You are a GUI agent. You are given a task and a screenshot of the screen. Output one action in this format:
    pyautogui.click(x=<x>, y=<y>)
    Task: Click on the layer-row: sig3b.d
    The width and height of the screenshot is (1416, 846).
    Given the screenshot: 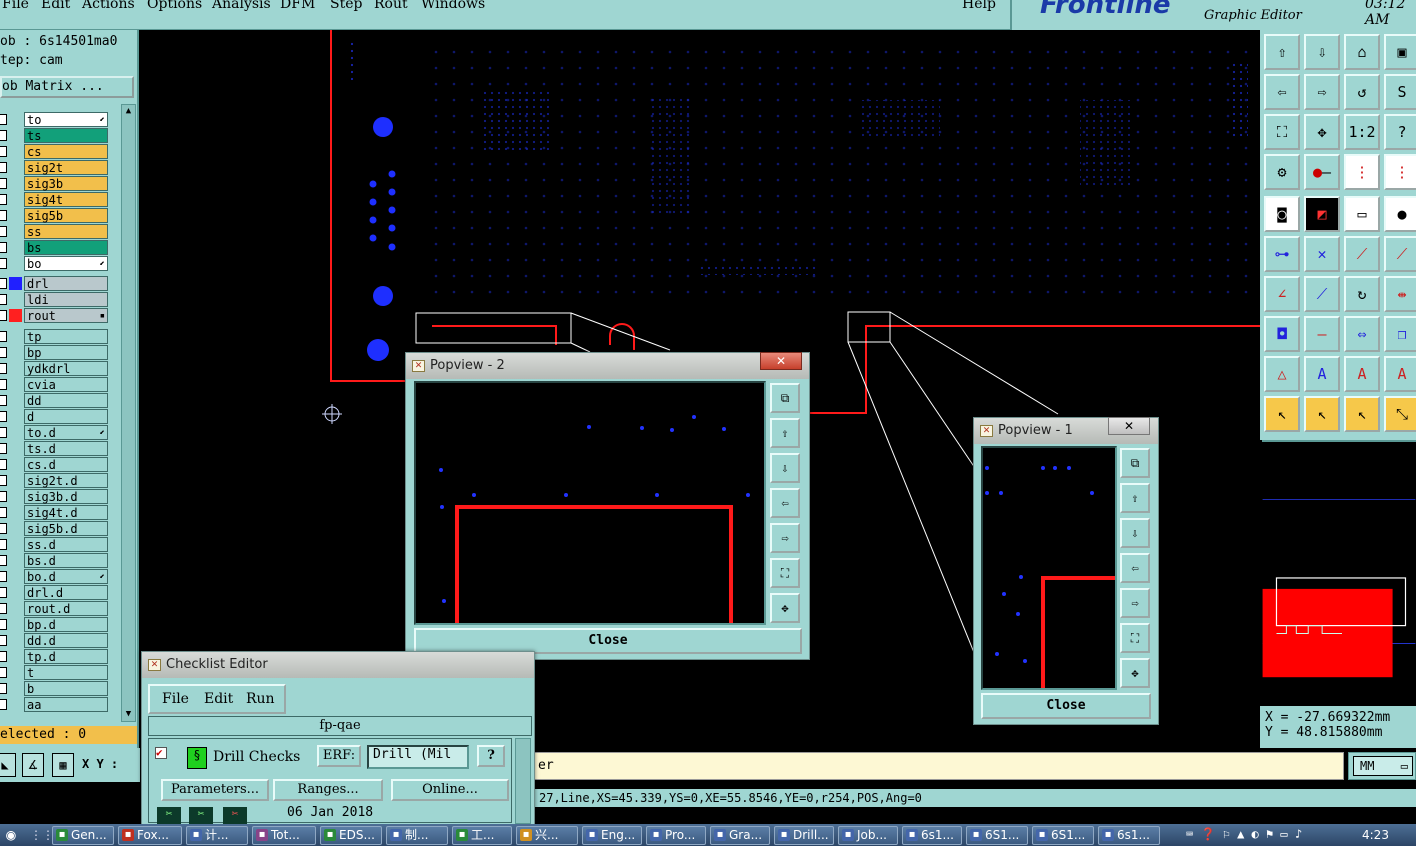 What is the action you would take?
    pyautogui.click(x=59, y=496)
    